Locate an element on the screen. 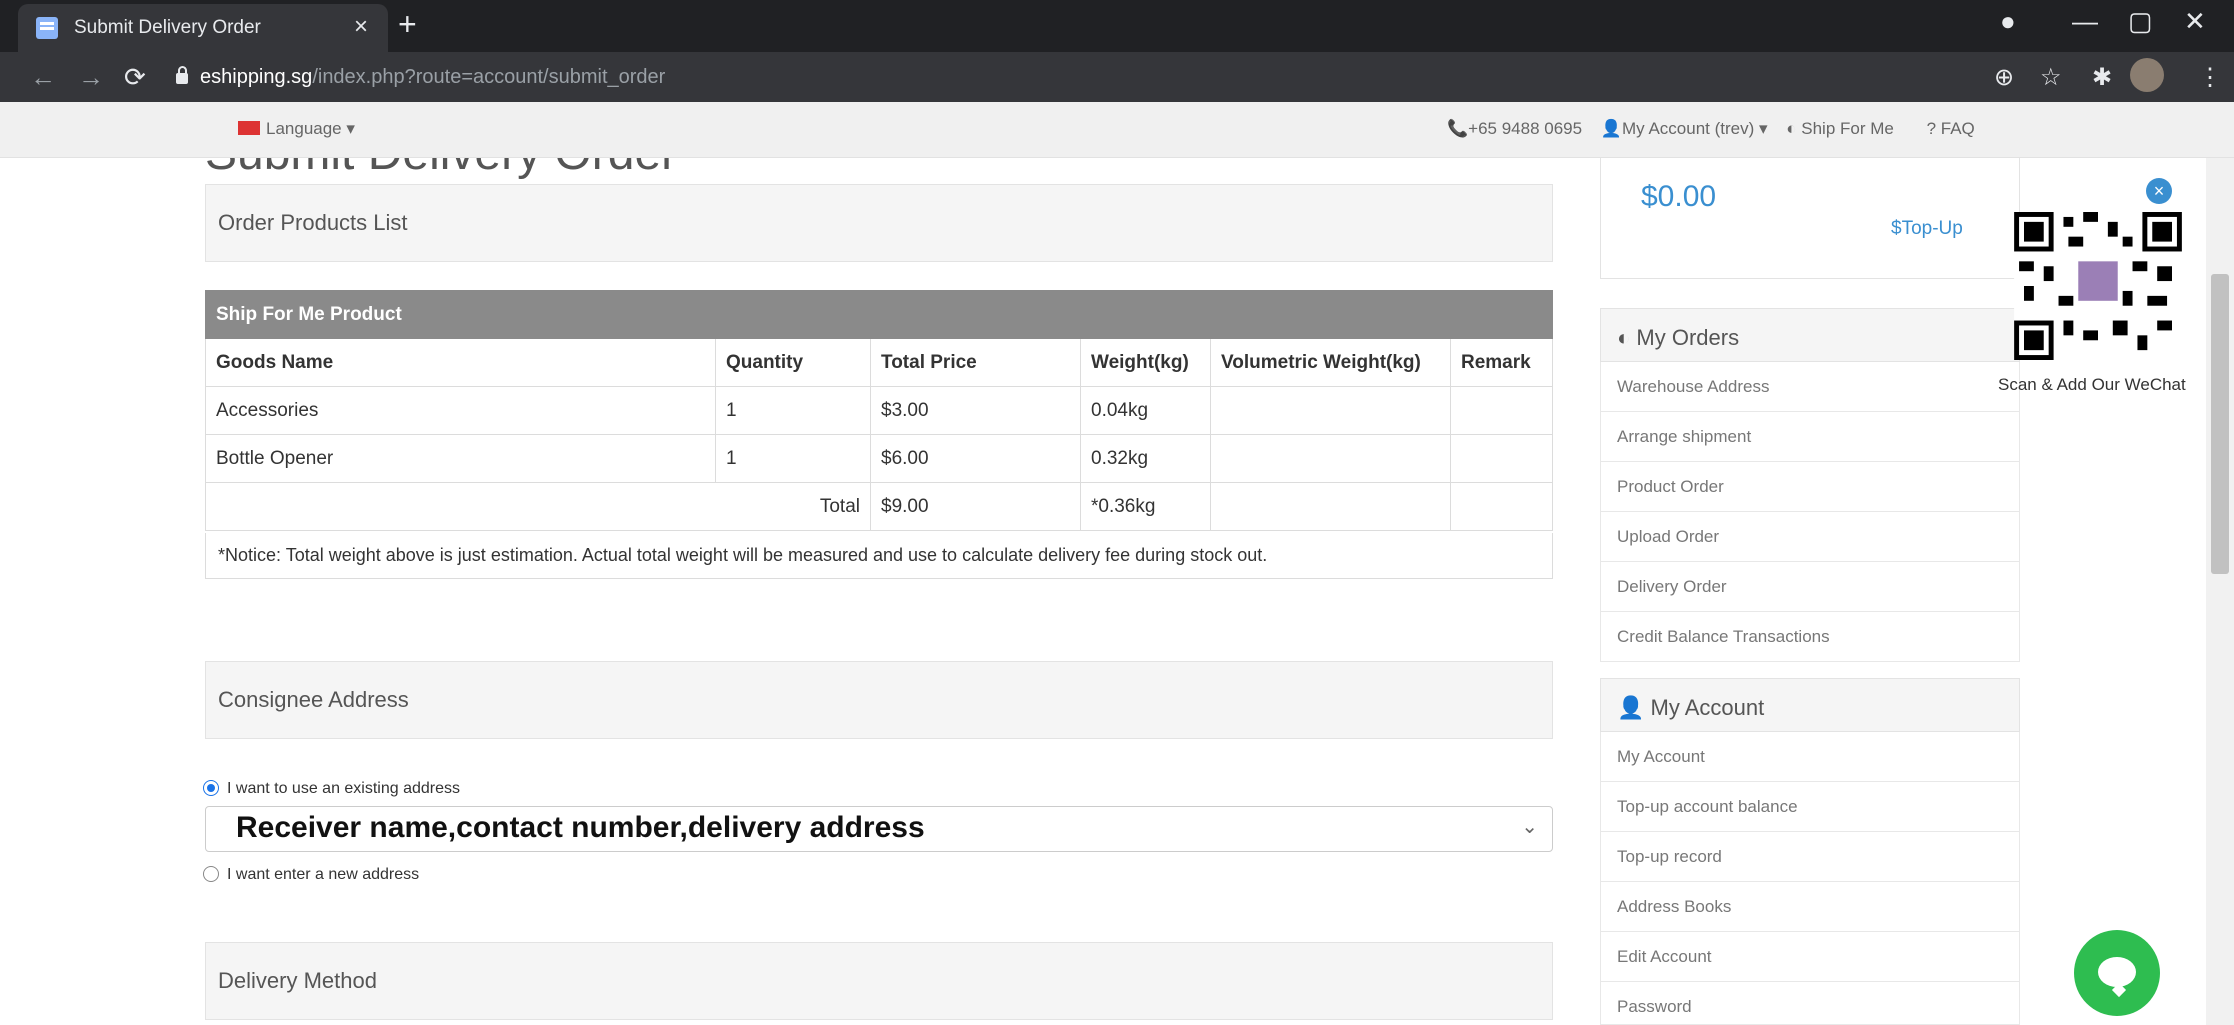 The width and height of the screenshot is (2234, 1025). sidebar-item-address-books: Address Books is located at coordinates (1810, 907).